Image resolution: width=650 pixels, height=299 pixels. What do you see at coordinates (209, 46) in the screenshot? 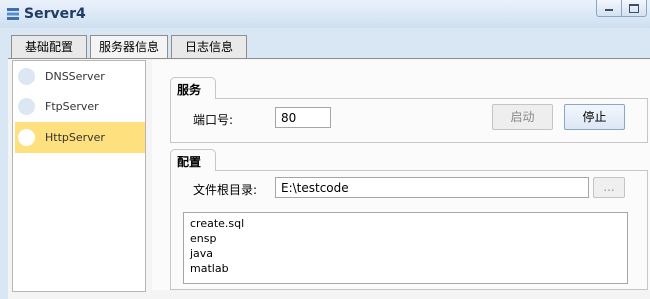
I see `tab-log-info: 日志信息` at bounding box center [209, 46].